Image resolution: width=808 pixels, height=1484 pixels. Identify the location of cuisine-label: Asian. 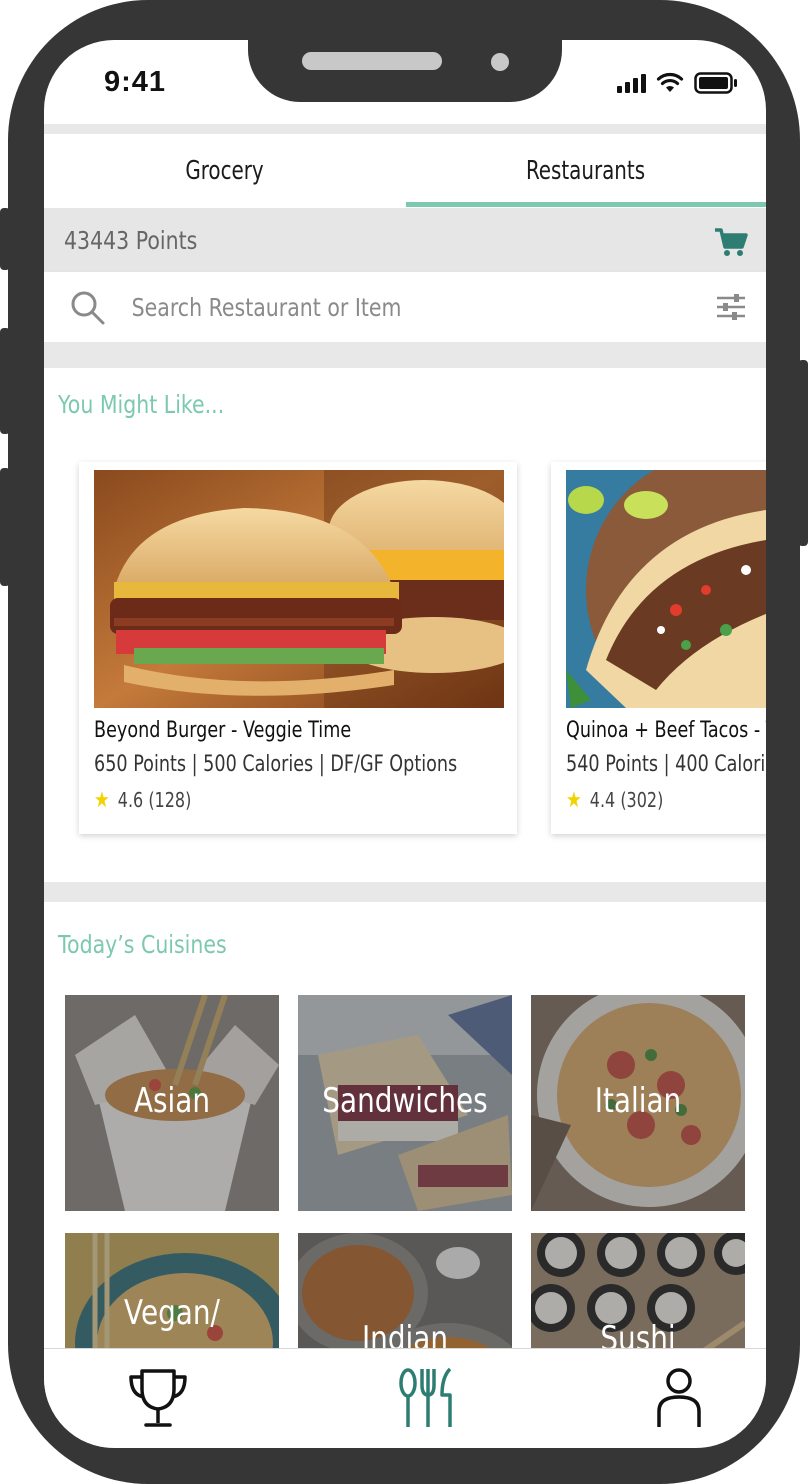
(172, 1101).